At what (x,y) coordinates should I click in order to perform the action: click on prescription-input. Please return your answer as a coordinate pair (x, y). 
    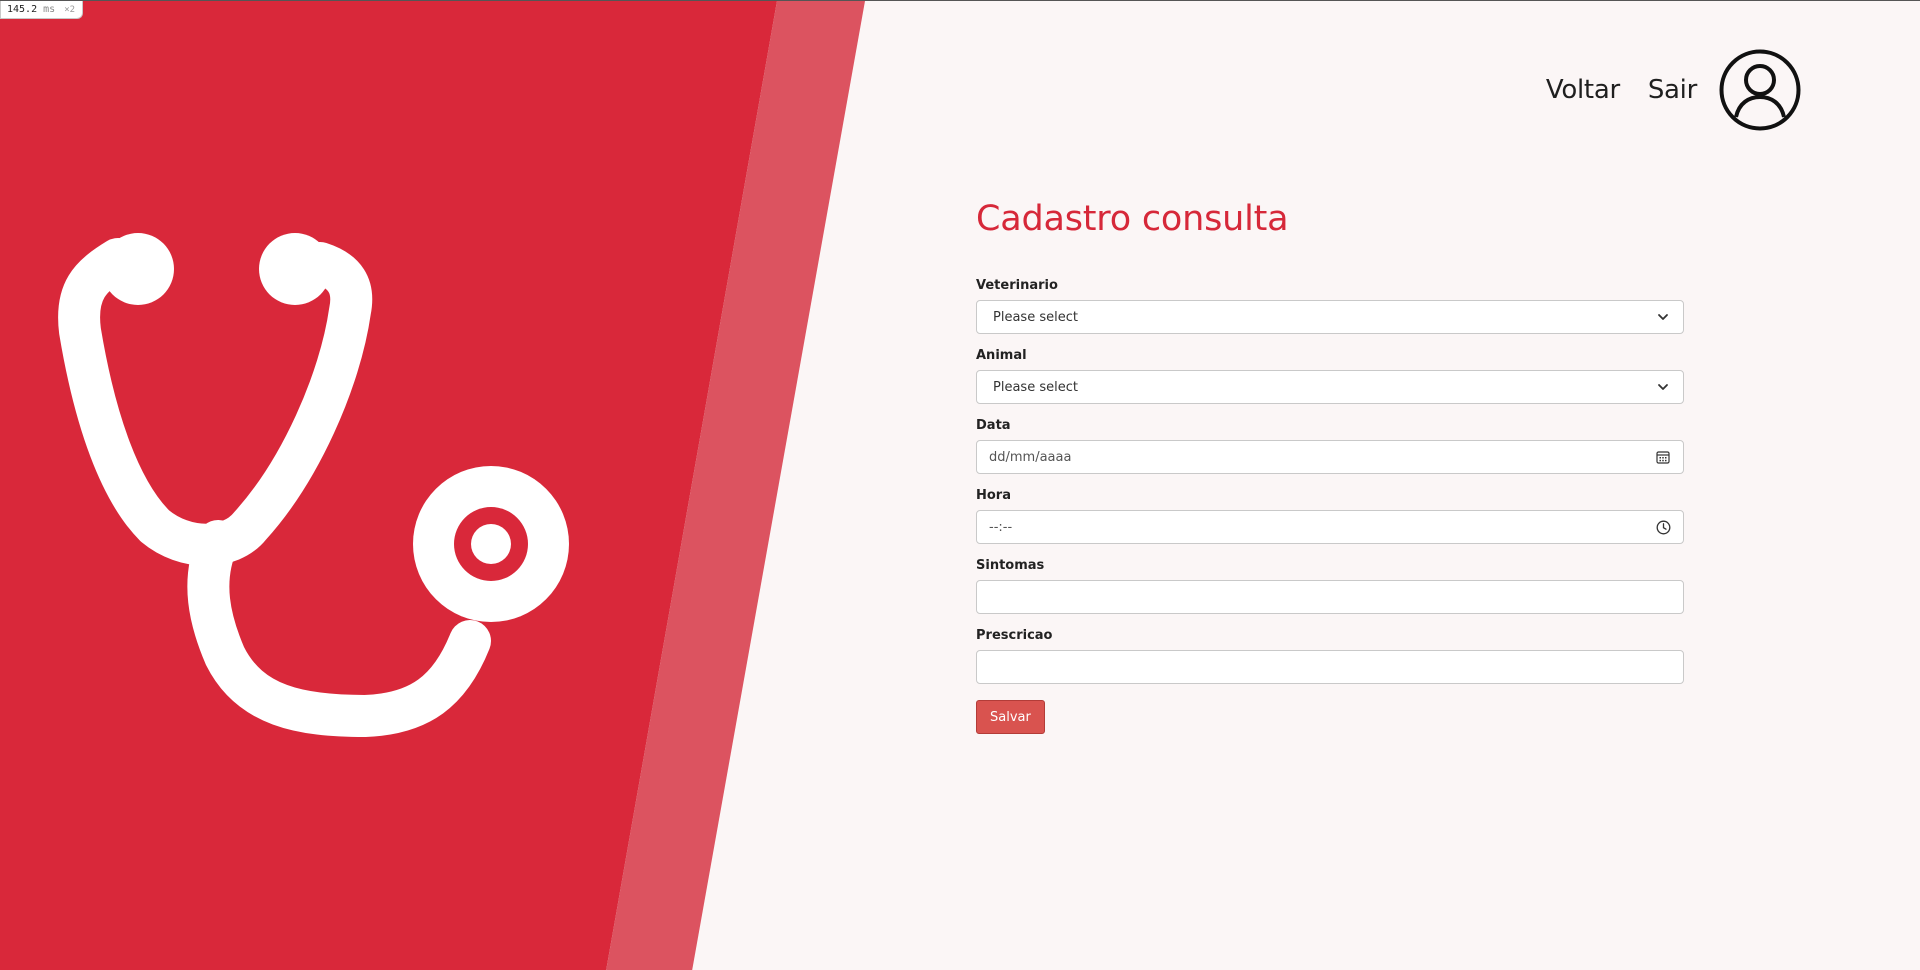
    Looking at the image, I should click on (1330, 667).